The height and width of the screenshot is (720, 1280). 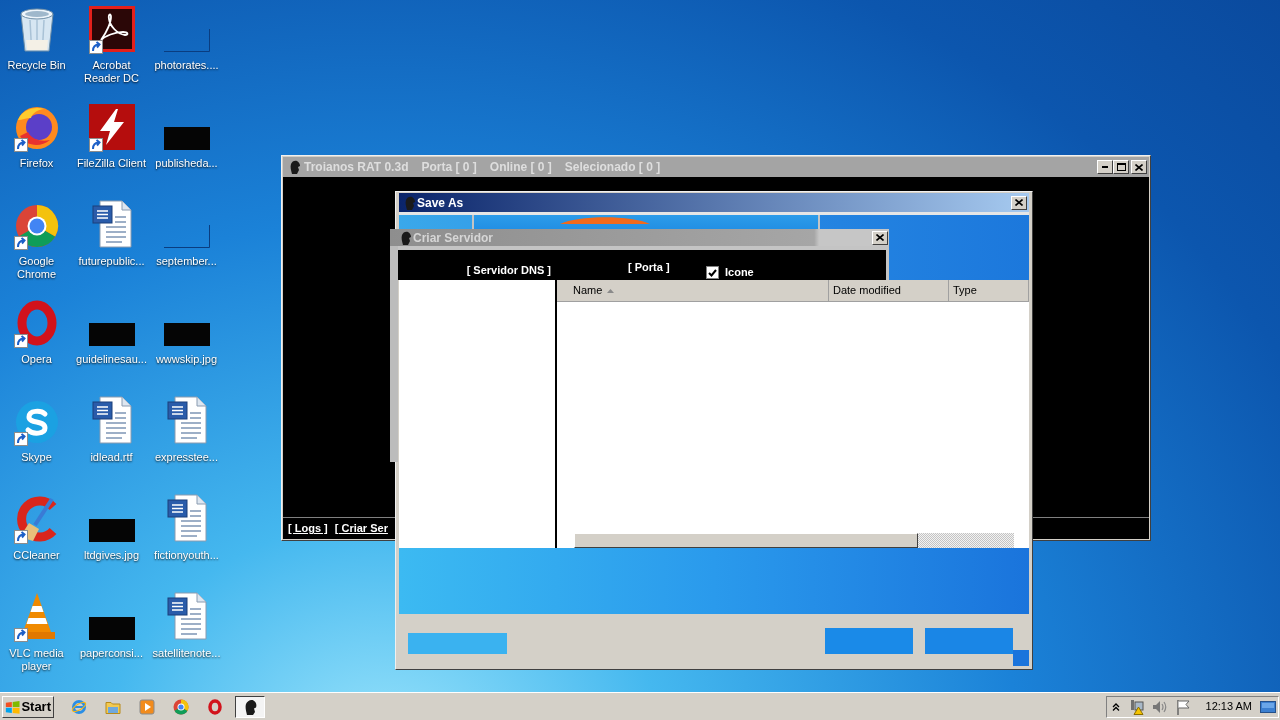 What do you see at coordinates (453, 238) in the screenshot?
I see `window-title: Criar Servidor` at bounding box center [453, 238].